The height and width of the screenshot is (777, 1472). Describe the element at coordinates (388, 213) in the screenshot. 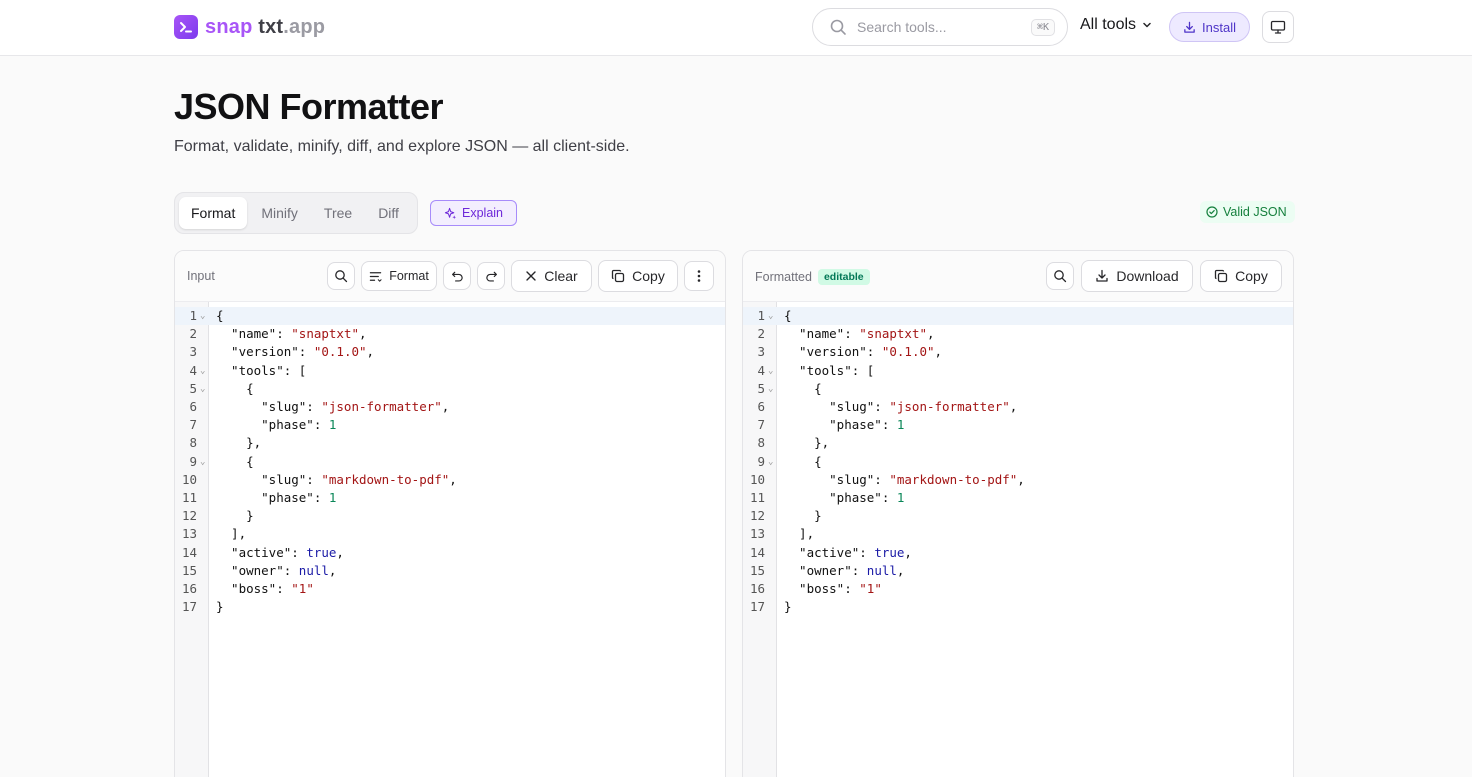

I see `tab-diff: Diff` at that location.